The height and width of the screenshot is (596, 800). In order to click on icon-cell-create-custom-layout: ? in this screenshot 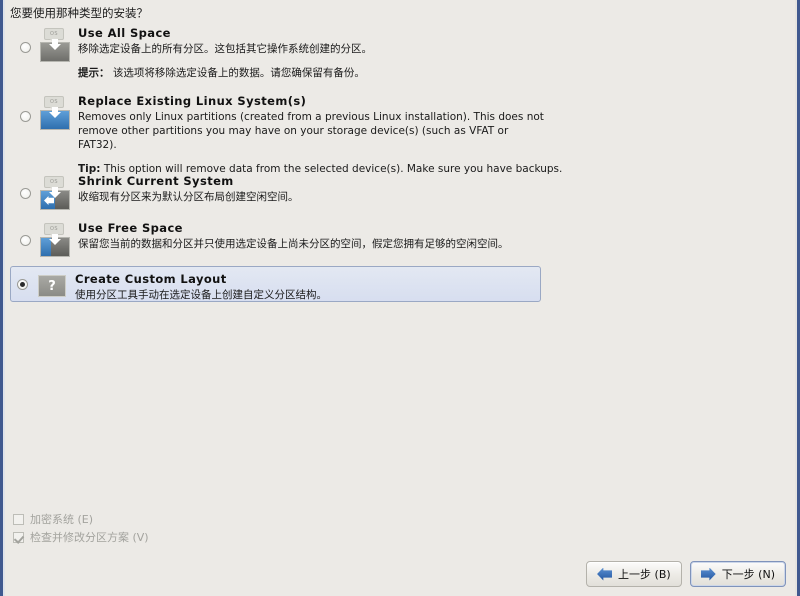, I will do `click(52, 283)`.